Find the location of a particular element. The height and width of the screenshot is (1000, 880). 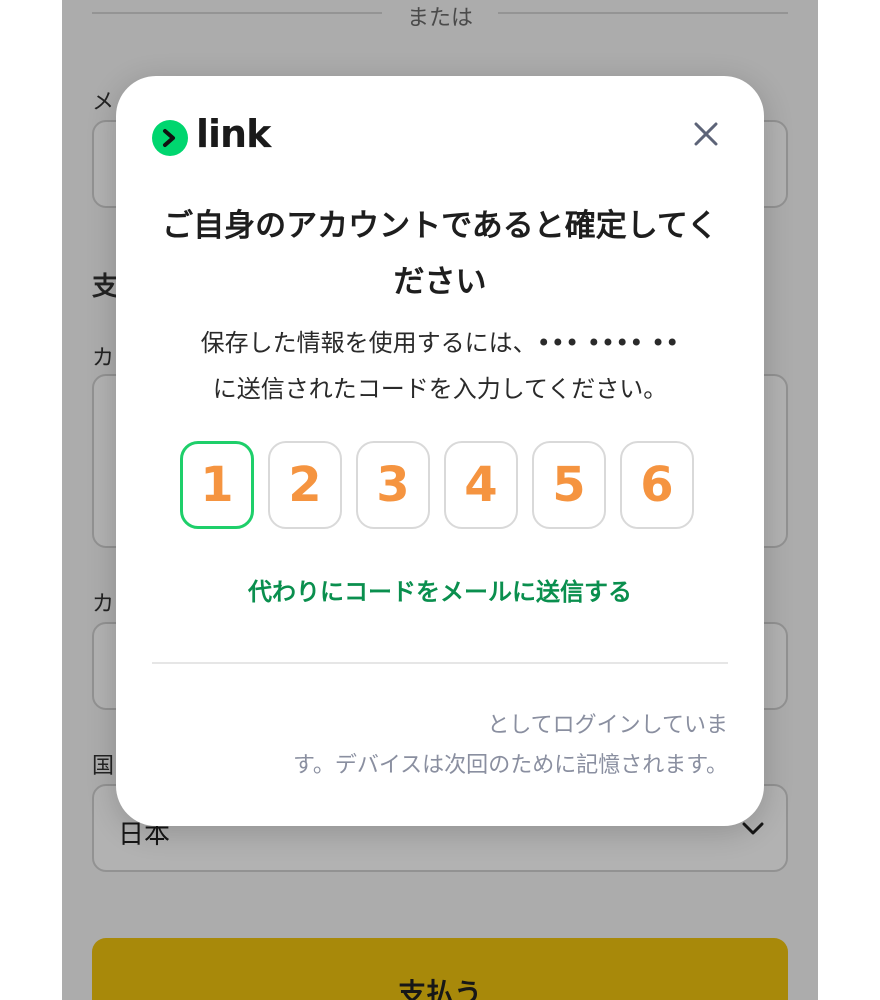

send-code-by-email-link: 代わりにコードをメールに送信する is located at coordinates (440, 589).